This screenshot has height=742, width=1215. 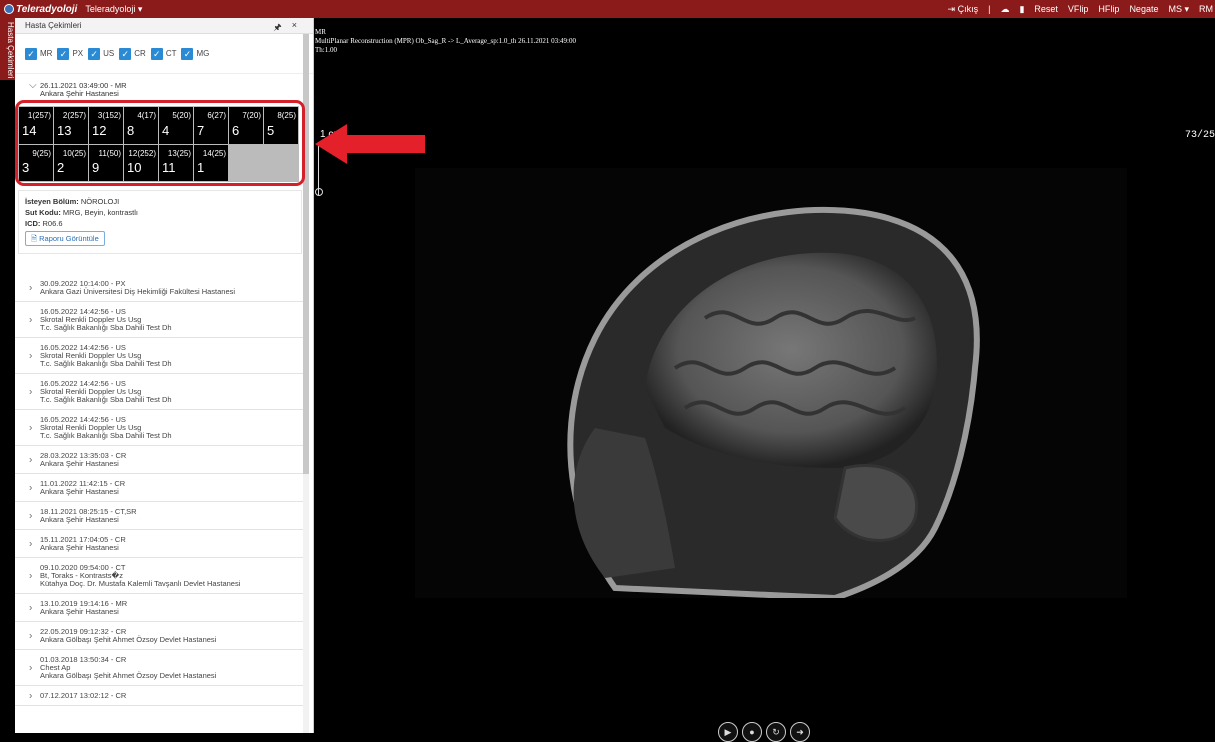 I want to click on document-icon: 🗎, so click(x=34, y=238).